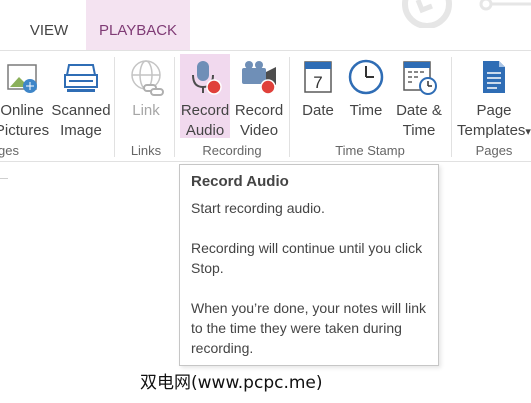 The height and width of the screenshot is (403, 531). What do you see at coordinates (494, 96) in the screenshot?
I see `page-templates-button: Page Templates▾` at bounding box center [494, 96].